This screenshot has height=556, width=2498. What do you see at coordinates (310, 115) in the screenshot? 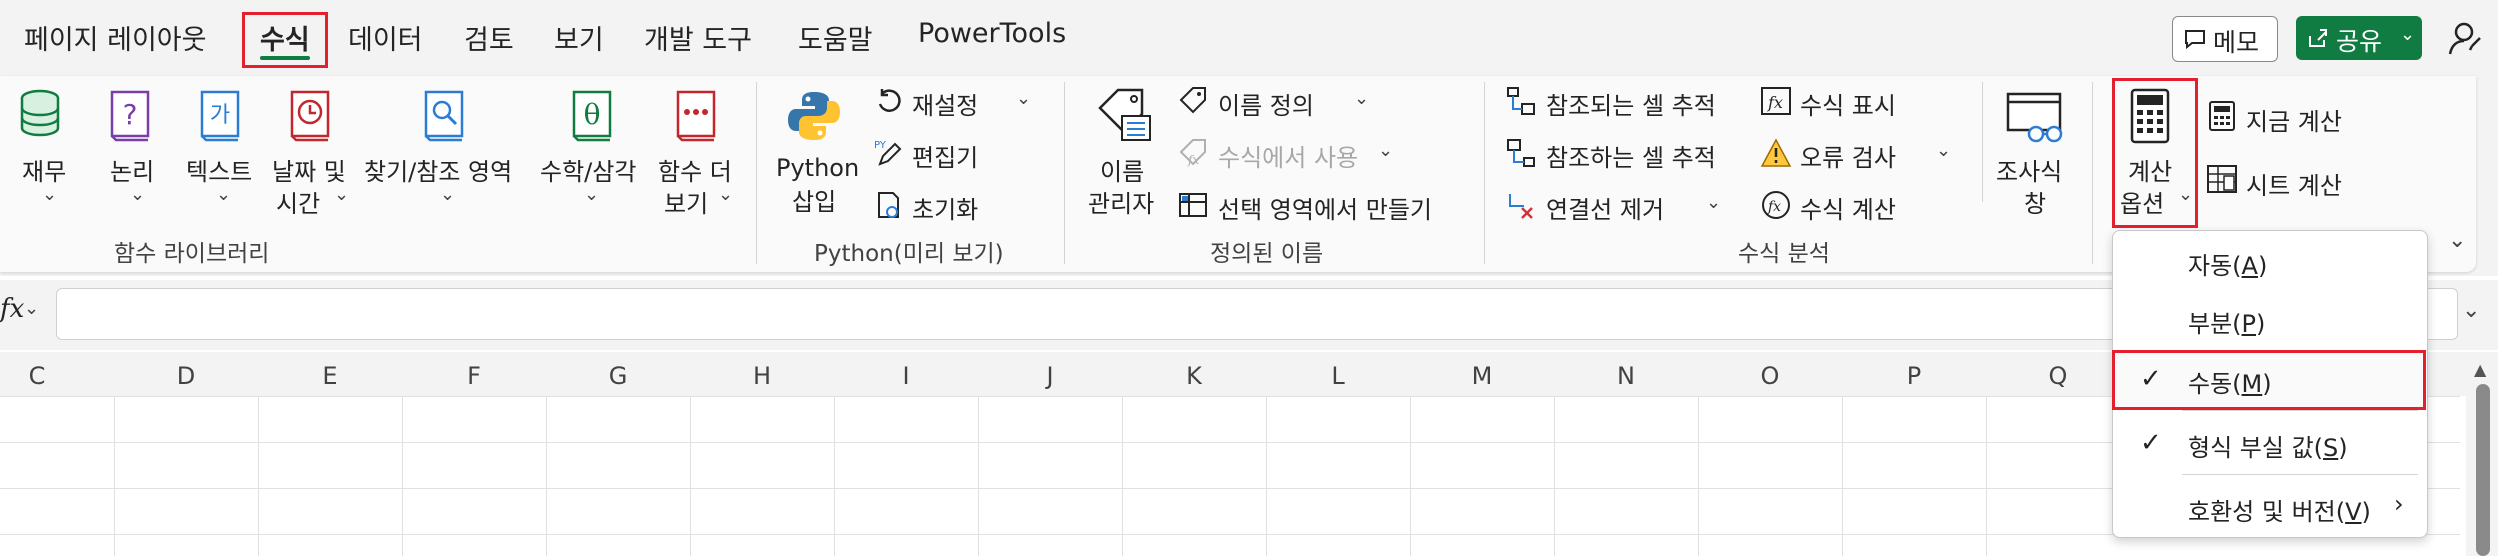
I see `date-time-icon` at bounding box center [310, 115].